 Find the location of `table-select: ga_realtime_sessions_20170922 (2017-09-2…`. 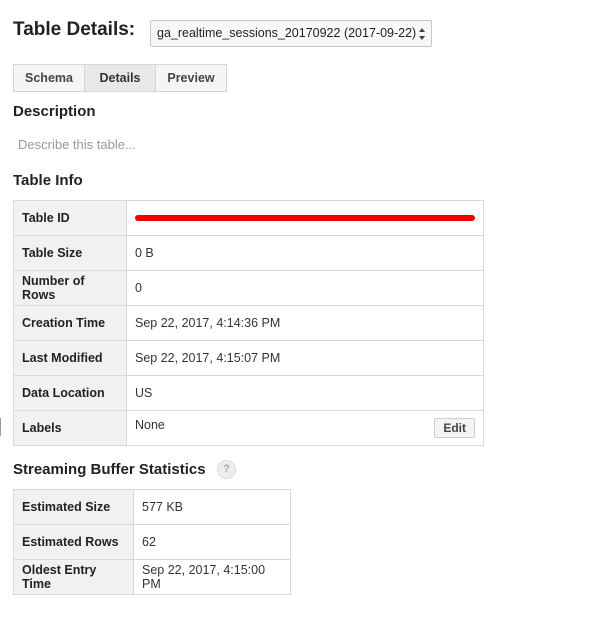

table-select: ga_realtime_sessions_20170922 (2017-09-2… is located at coordinates (291, 33).